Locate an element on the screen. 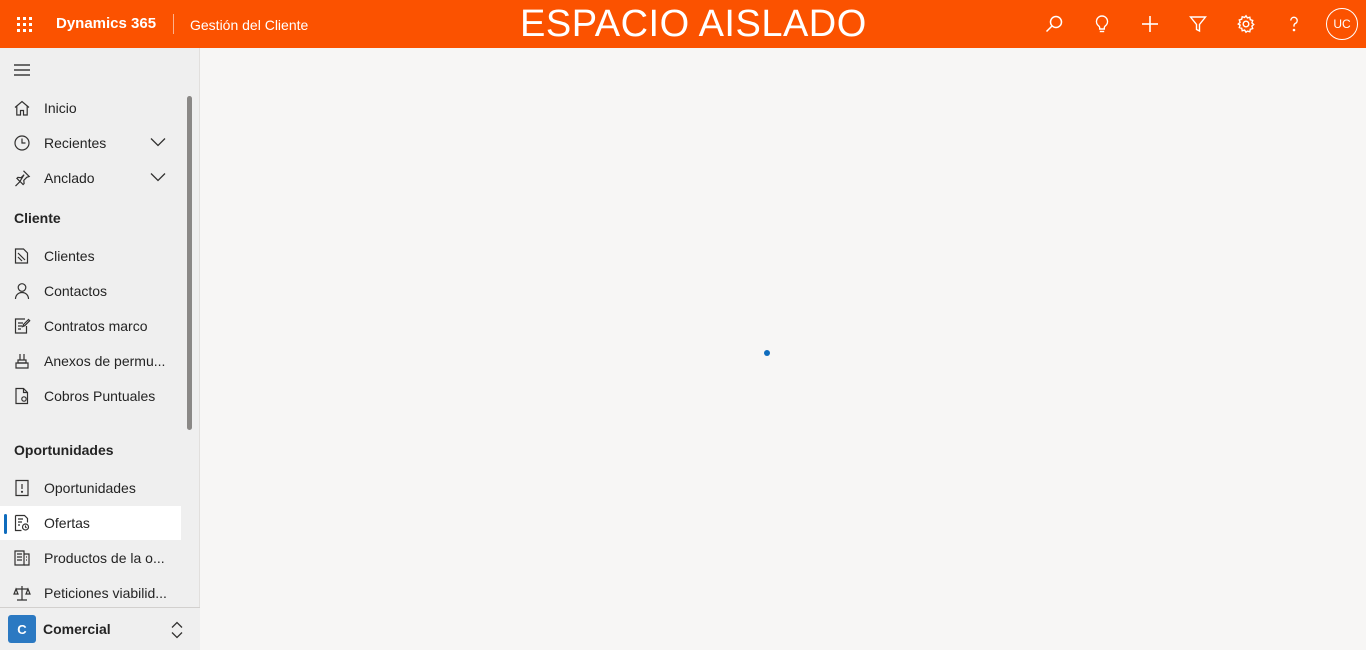 The image size is (1366, 650). chevron-up-down-icon is located at coordinates (177, 630).